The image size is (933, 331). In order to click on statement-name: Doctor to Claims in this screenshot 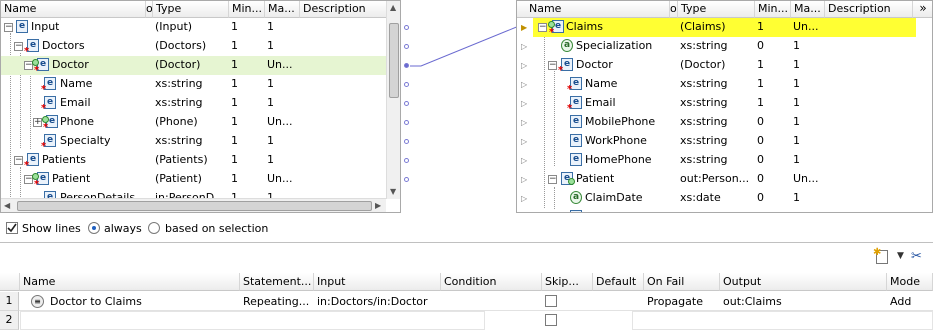, I will do `click(96, 301)`.